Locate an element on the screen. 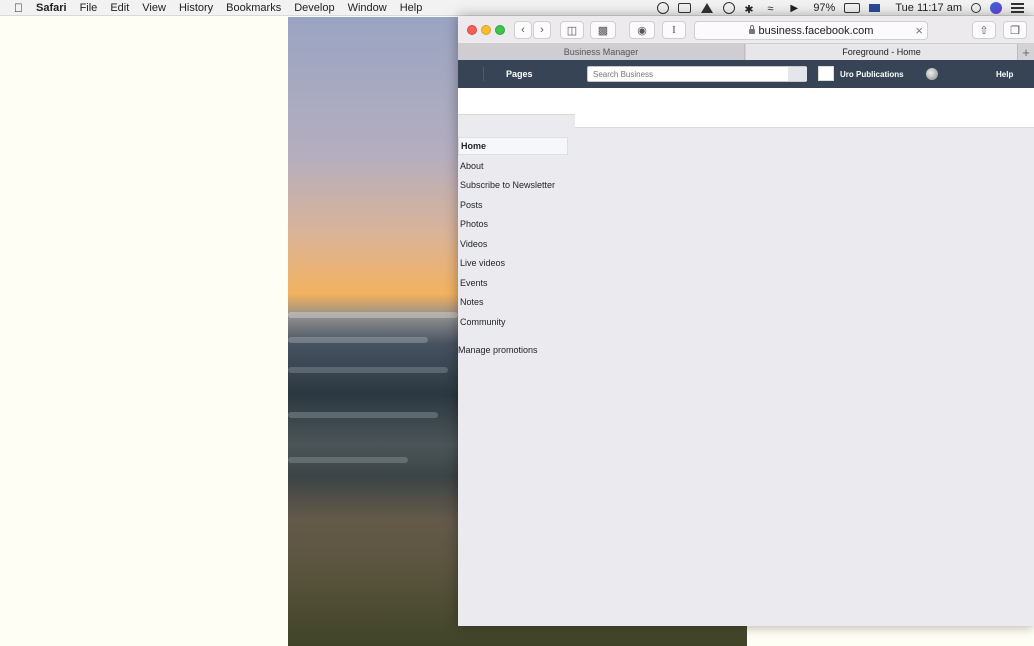  sidebar-item-home: Home is located at coordinates (513, 146).